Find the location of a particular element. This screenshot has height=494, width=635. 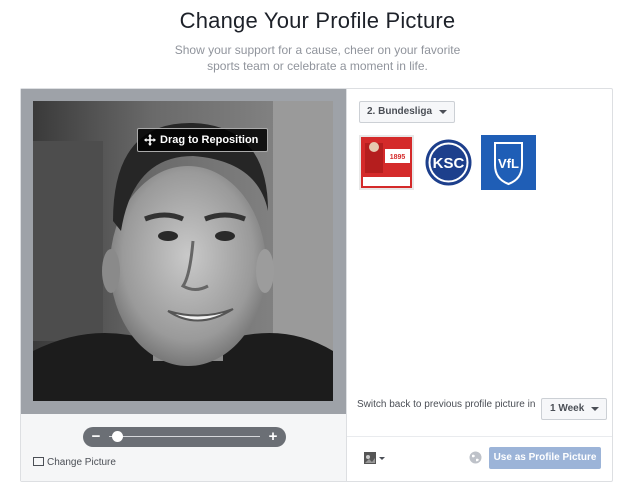

change-picture-link: Change Picture is located at coordinates (74, 462).